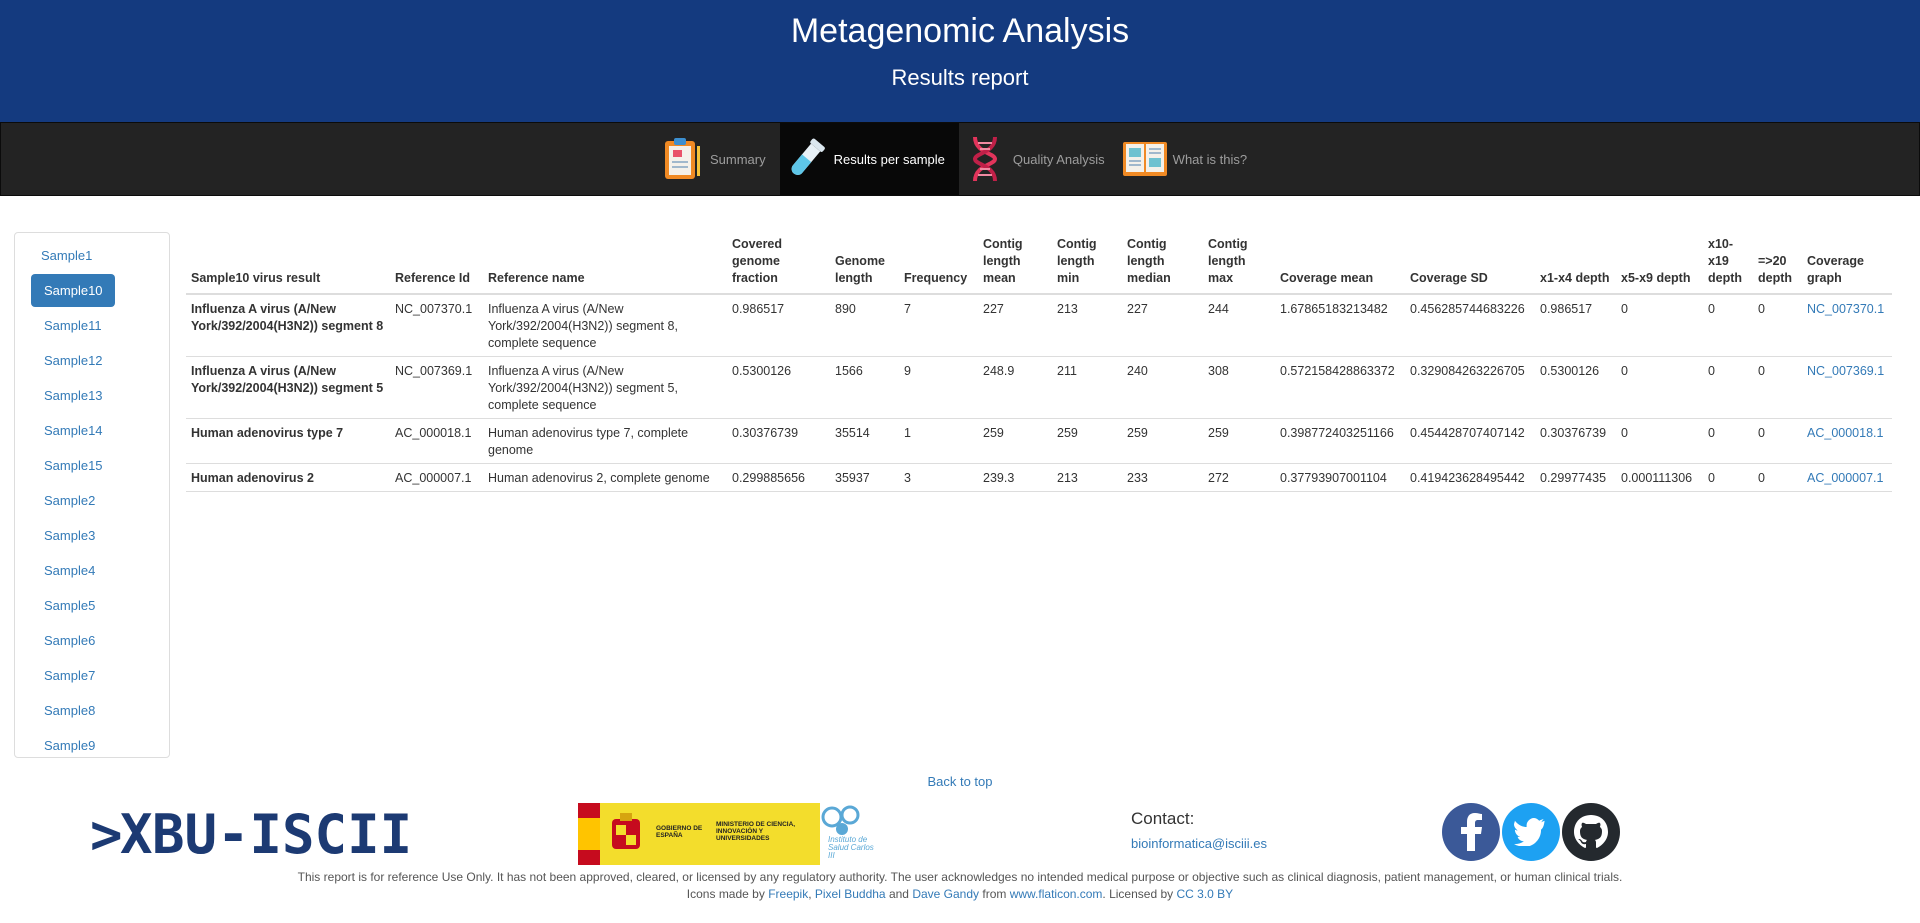 Image resolution: width=1920 pixels, height=923 pixels. I want to click on cell-covered-fraction: 0.5300126, so click(778, 387).